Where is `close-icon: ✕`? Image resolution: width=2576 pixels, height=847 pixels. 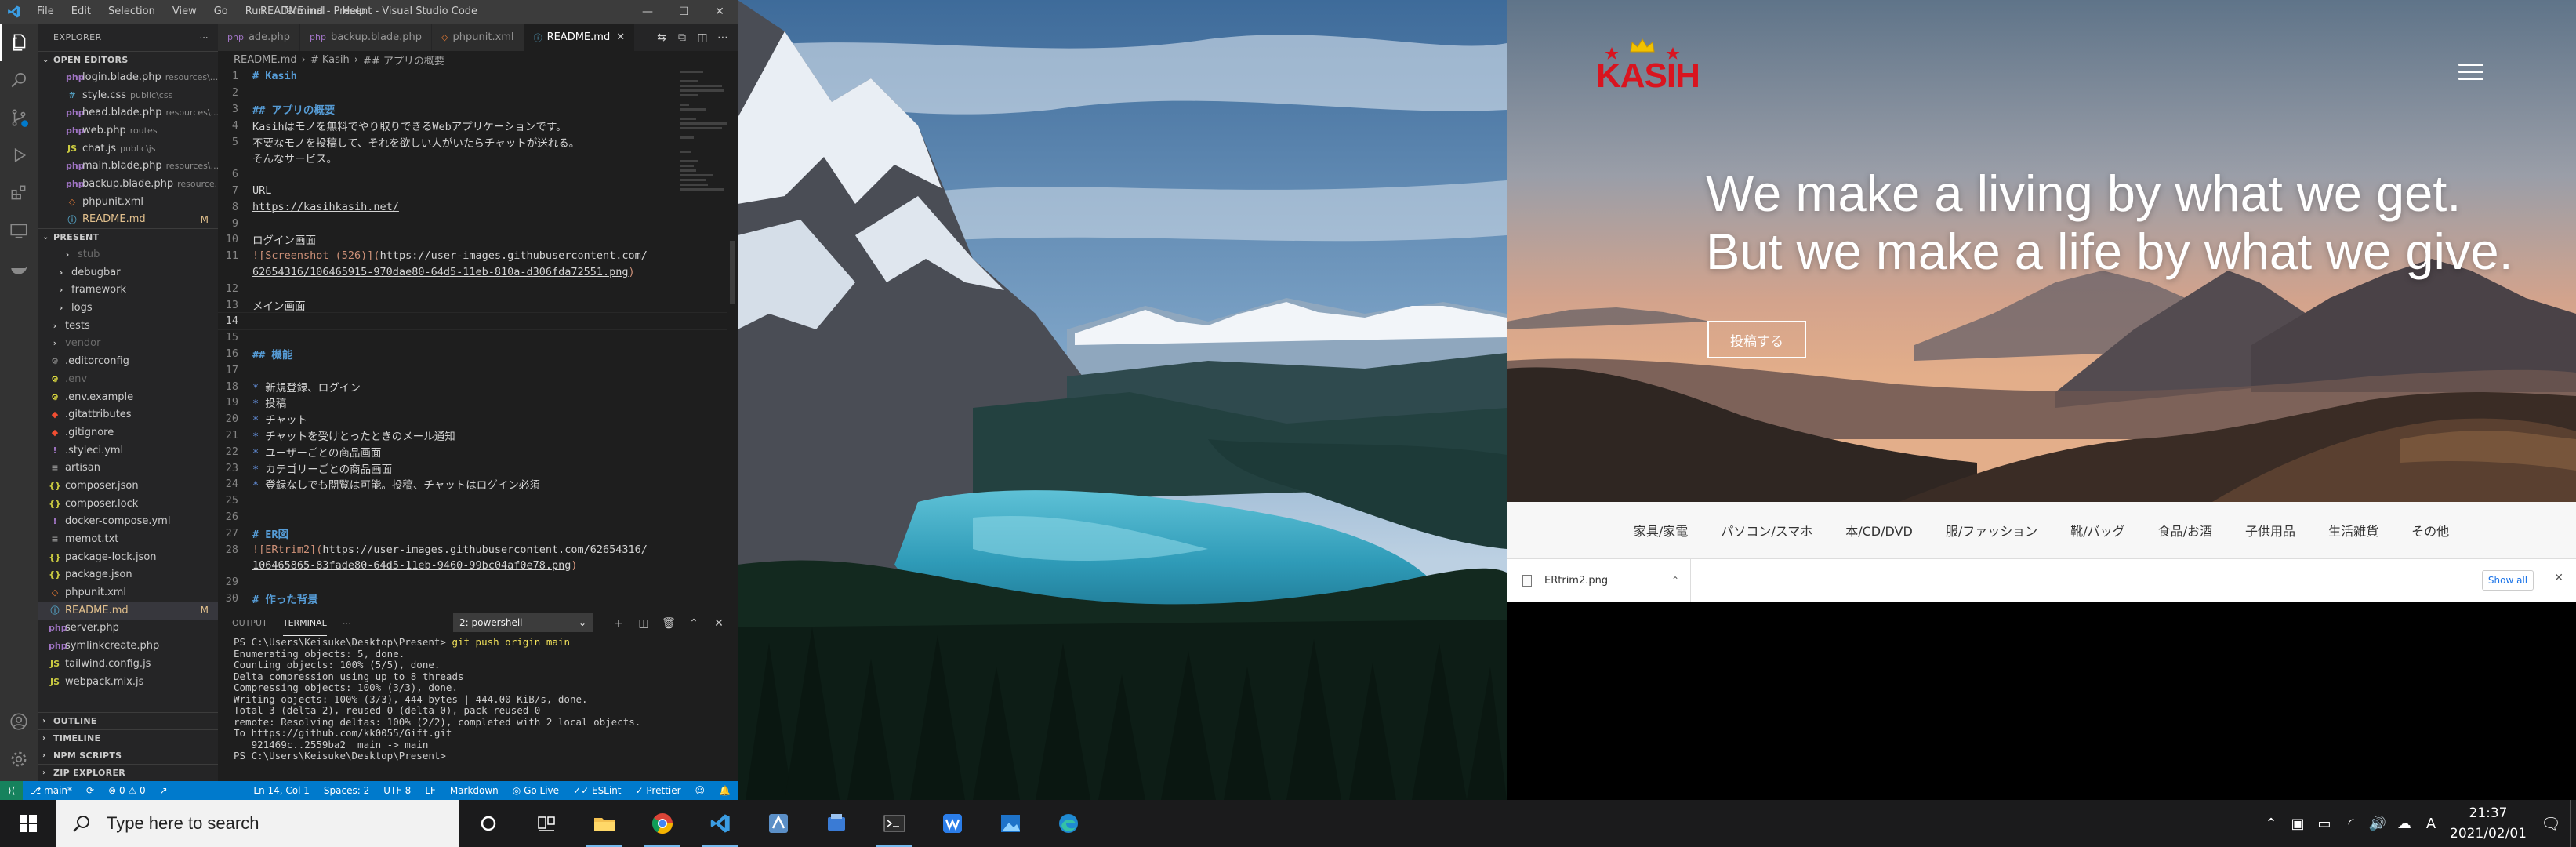
close-icon: ✕ is located at coordinates (2558, 578).